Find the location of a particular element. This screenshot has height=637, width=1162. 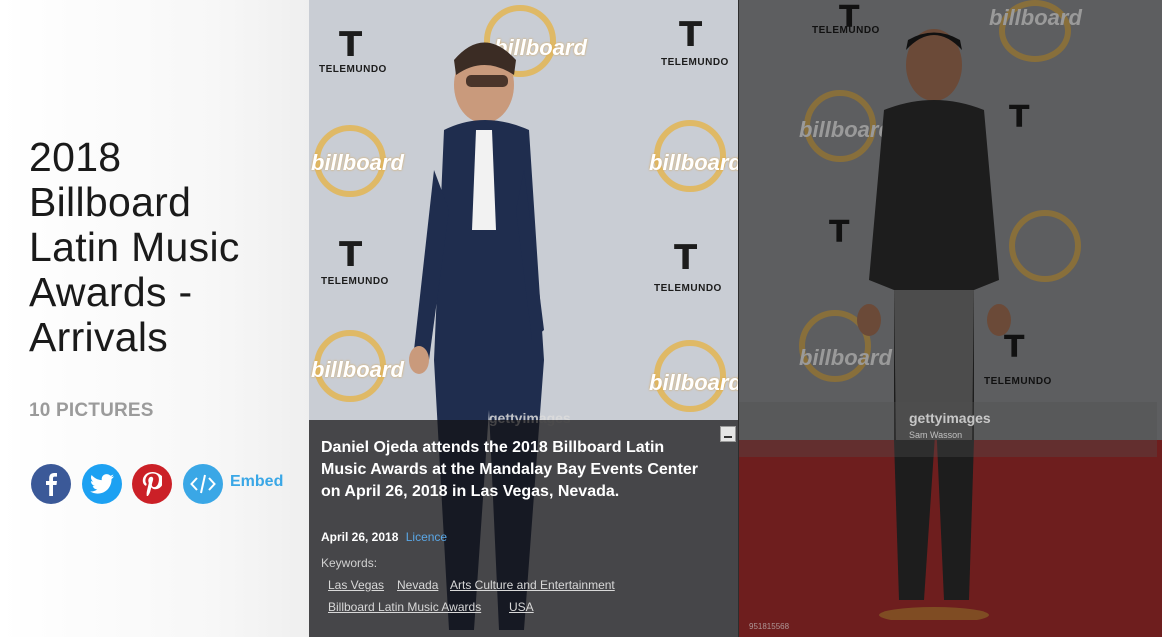

keyword-link: Nevada is located at coordinates (417, 585).